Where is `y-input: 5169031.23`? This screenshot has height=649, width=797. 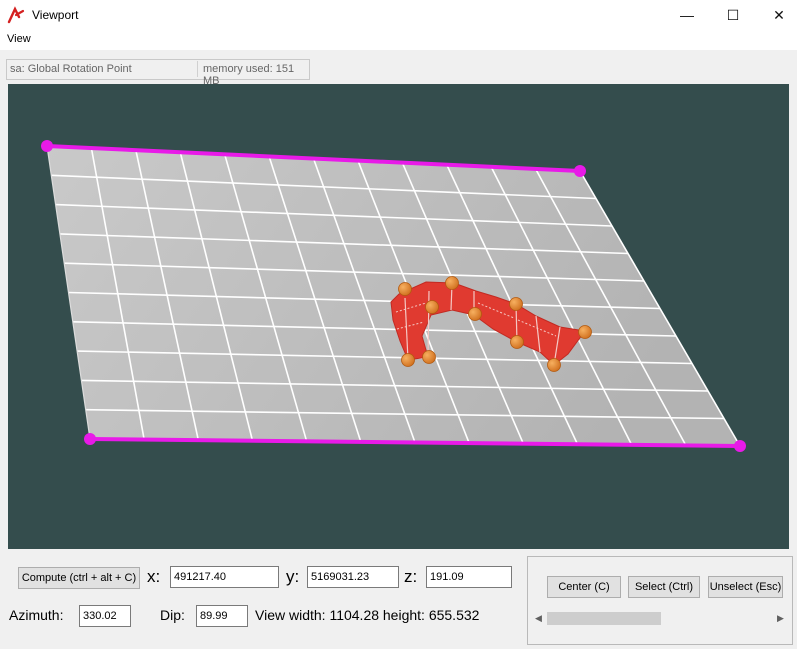 y-input: 5169031.23 is located at coordinates (353, 577).